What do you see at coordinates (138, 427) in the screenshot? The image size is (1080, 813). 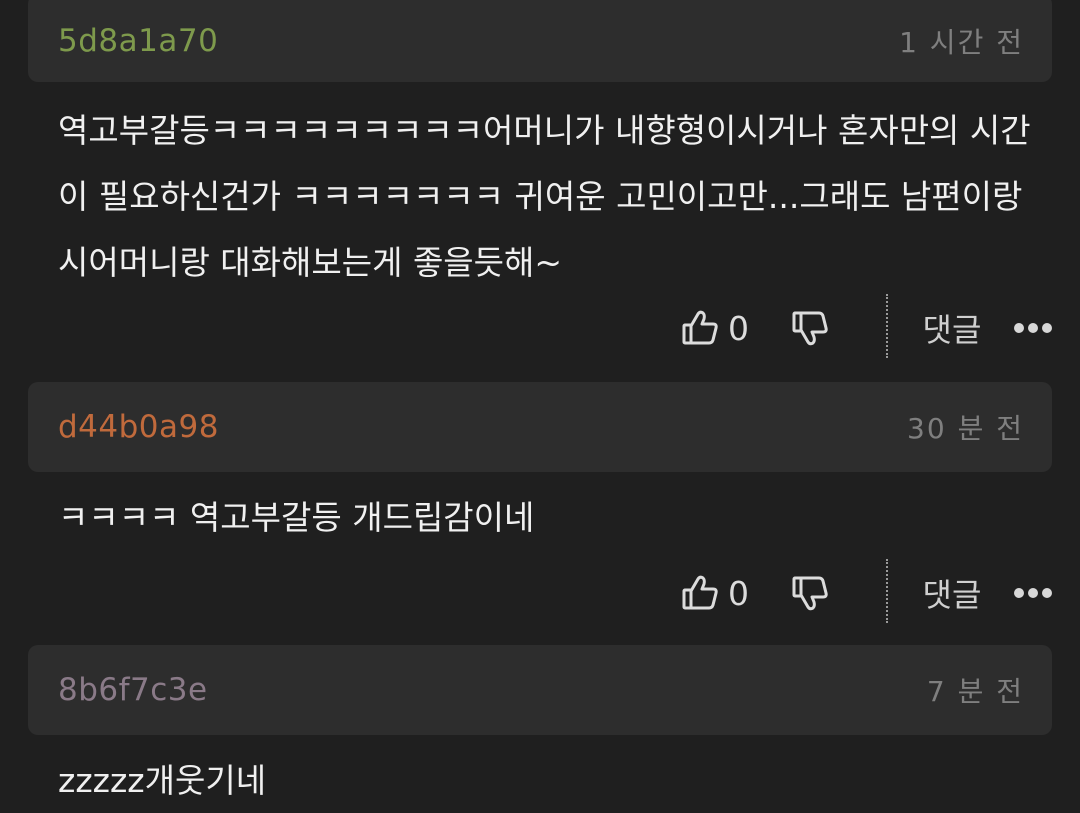 I see `comment-author: d44b0a98` at bounding box center [138, 427].